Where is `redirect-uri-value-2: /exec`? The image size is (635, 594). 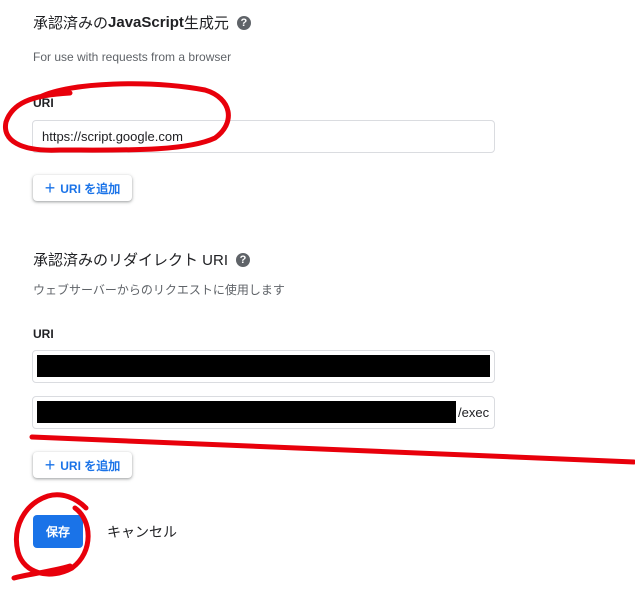
redirect-uri-value-2: /exec is located at coordinates (474, 412).